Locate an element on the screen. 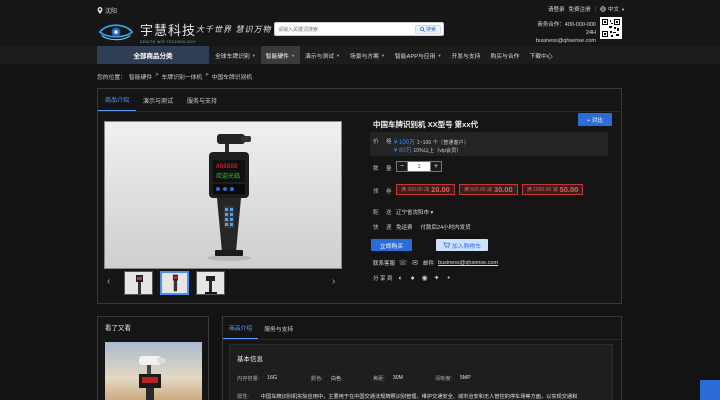 This screenshot has height=400, width=720. free-shipping-text: 免运费 is located at coordinates (404, 228).